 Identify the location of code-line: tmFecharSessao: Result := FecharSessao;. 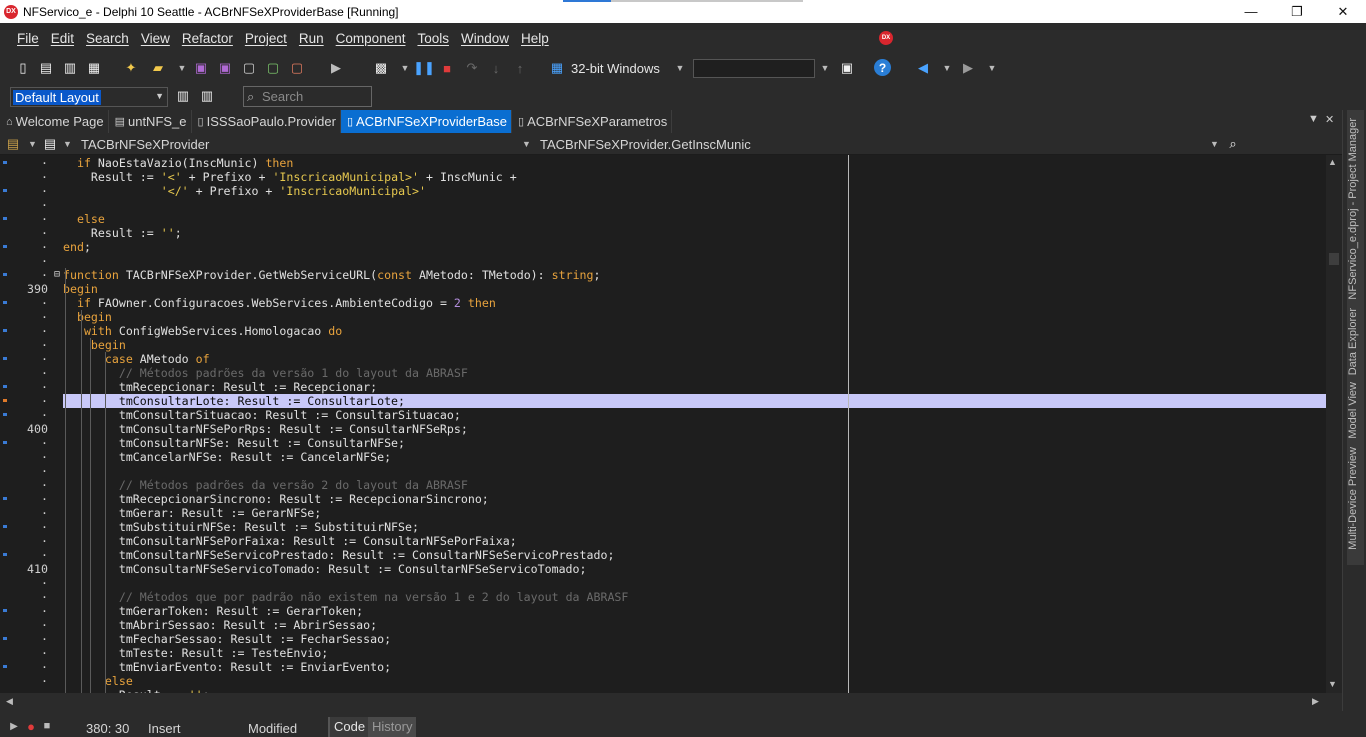
(694, 639).